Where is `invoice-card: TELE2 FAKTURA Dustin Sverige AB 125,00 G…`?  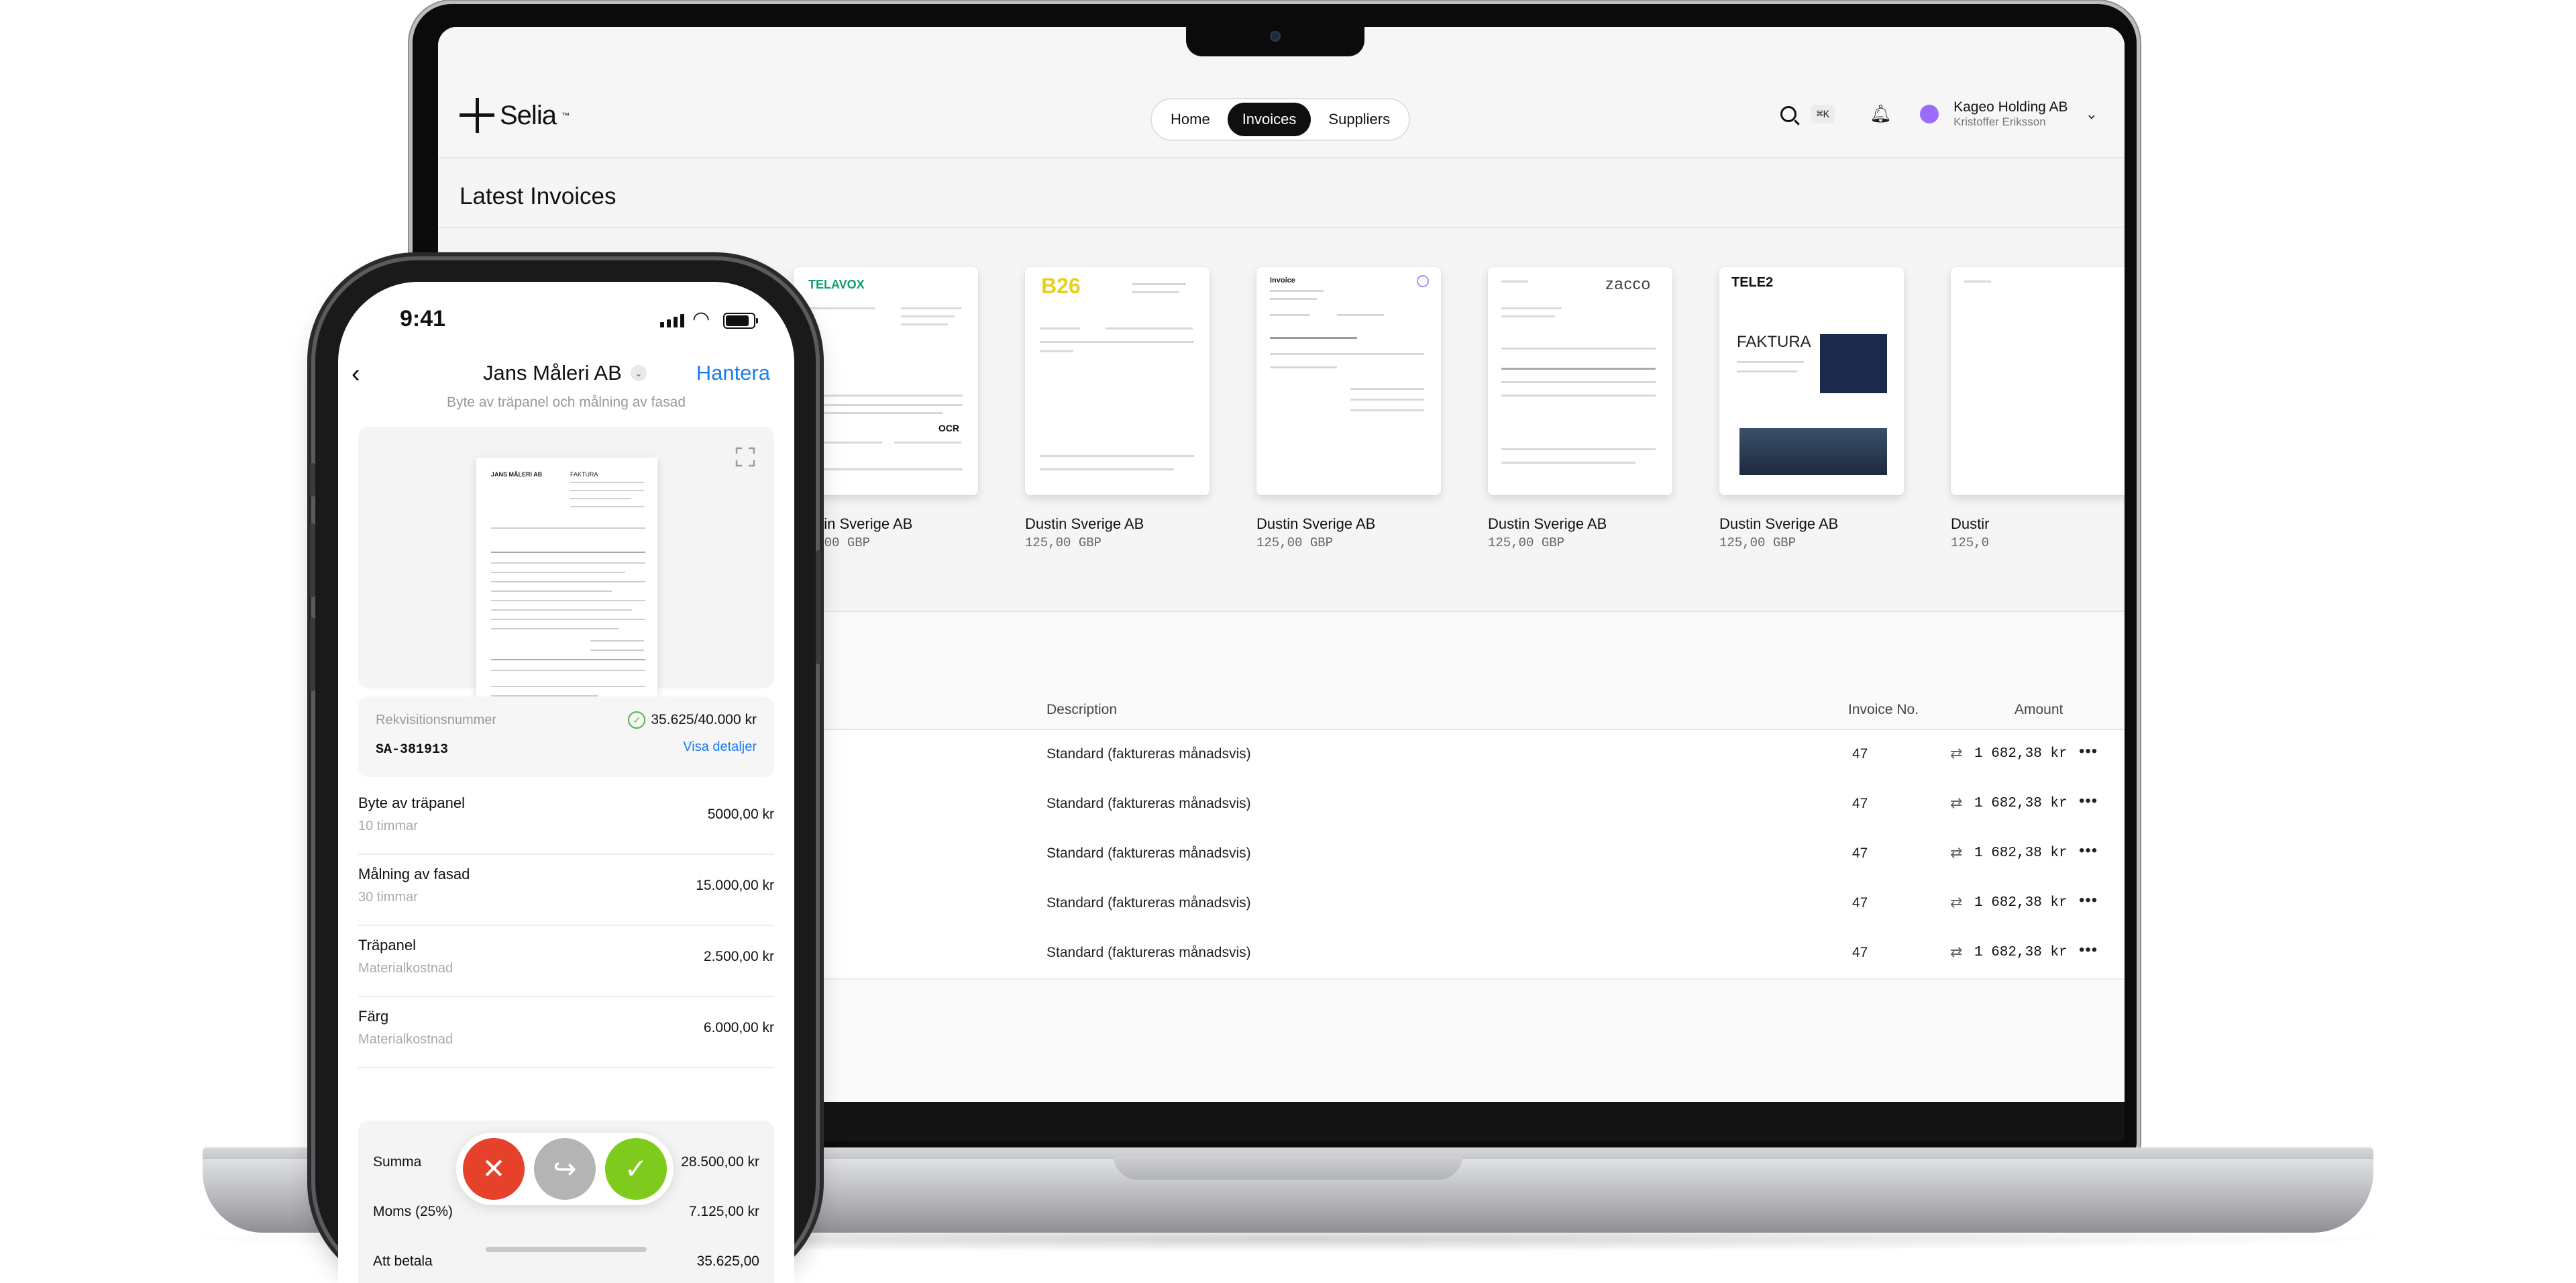
invoice-card: TELE2 FAKTURA Dustin Sverige AB 125,00 G… is located at coordinates (1811, 408).